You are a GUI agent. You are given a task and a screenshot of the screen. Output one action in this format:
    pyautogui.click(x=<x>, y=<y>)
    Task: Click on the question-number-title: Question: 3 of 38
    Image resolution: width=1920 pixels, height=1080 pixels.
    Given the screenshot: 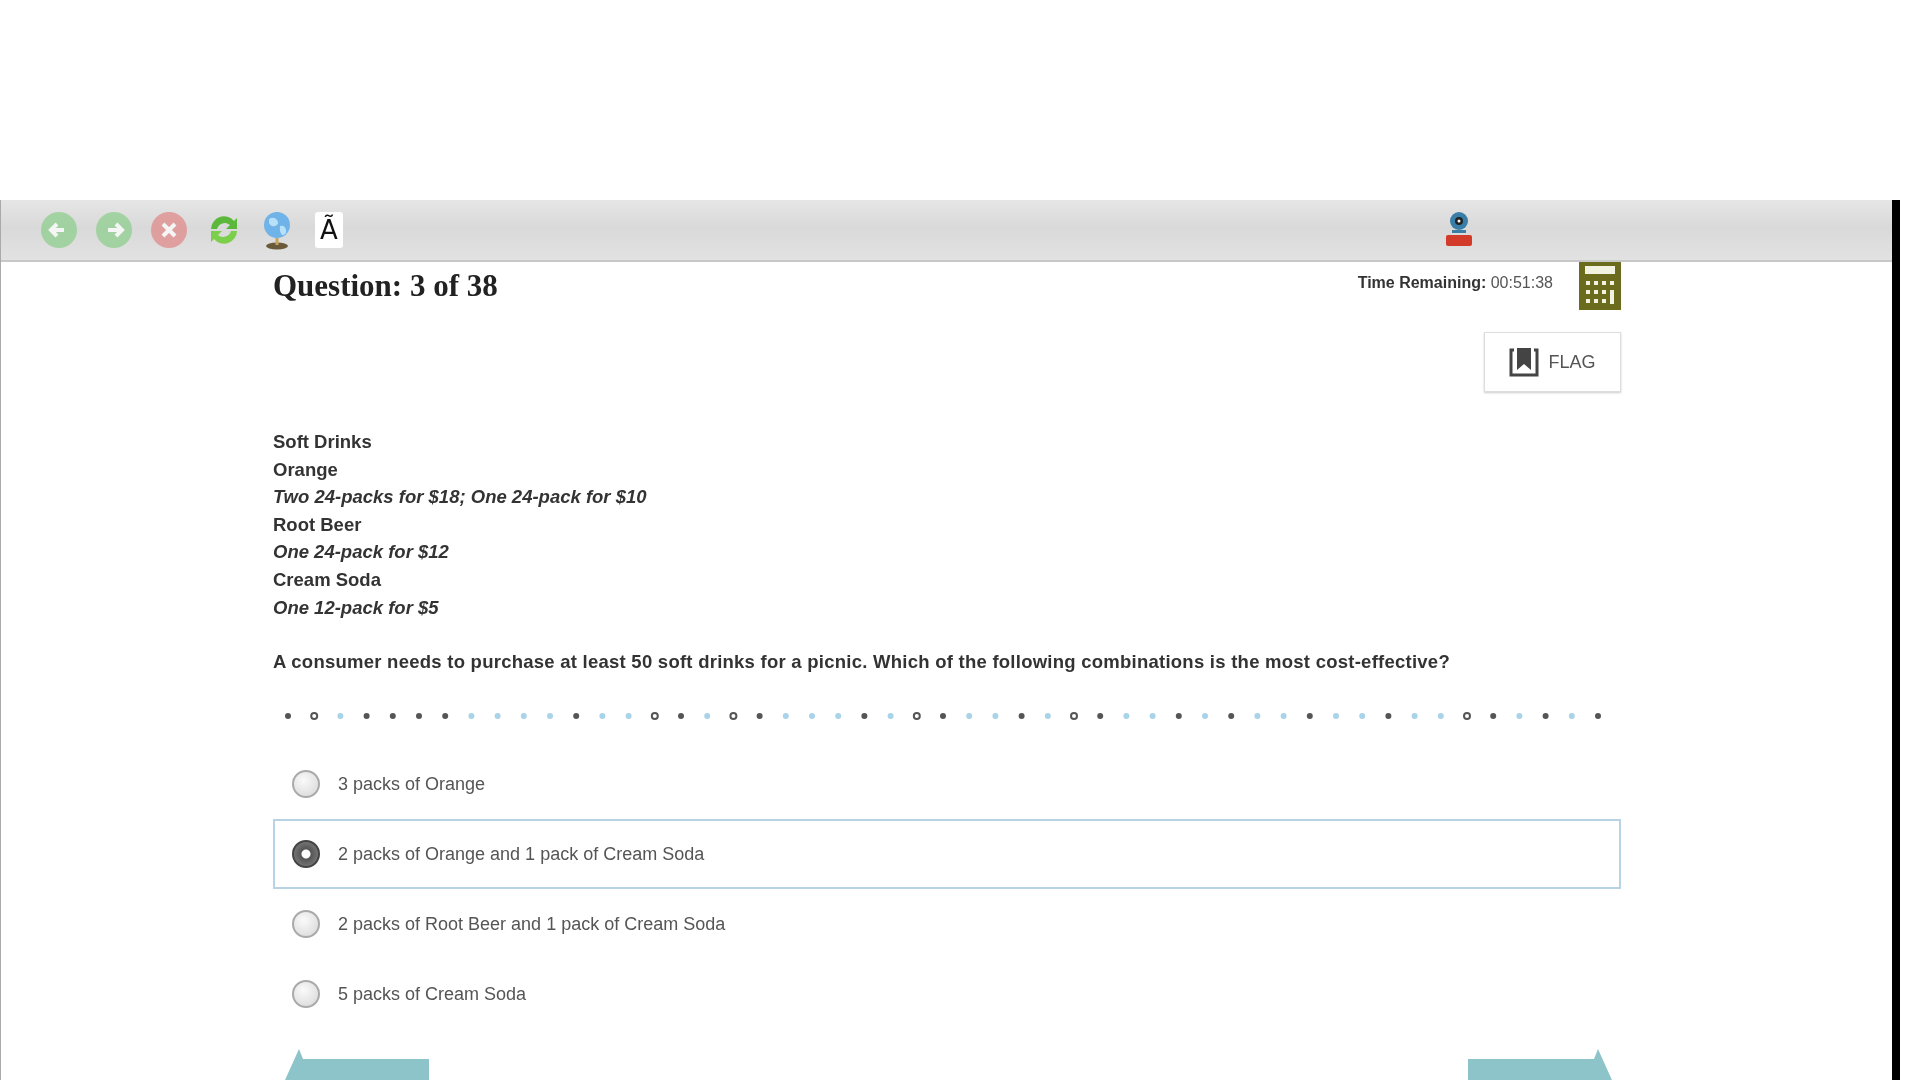 What is the action you would take?
    pyautogui.click(x=385, y=286)
    